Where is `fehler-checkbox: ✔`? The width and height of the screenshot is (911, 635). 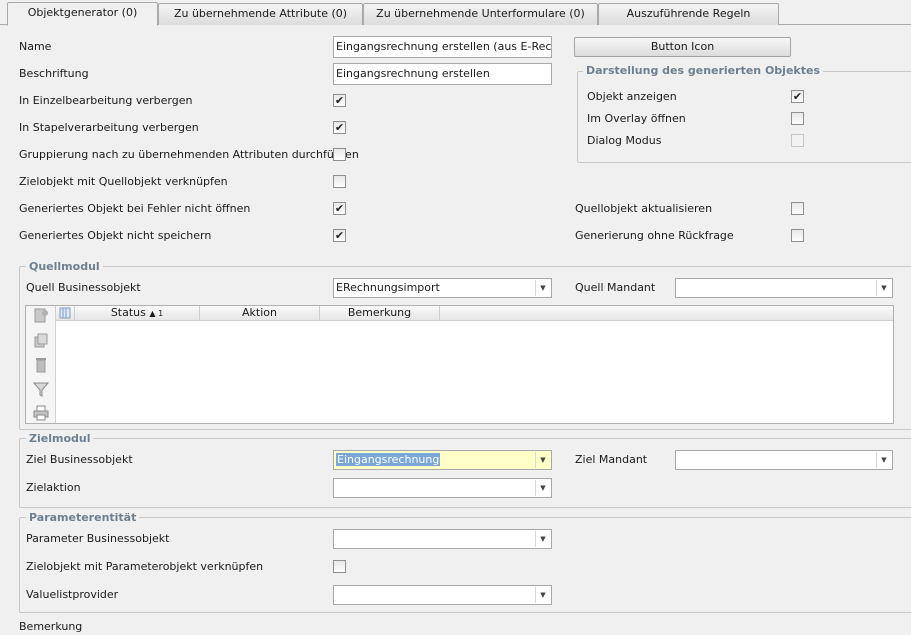 fehler-checkbox: ✔ is located at coordinates (339, 208).